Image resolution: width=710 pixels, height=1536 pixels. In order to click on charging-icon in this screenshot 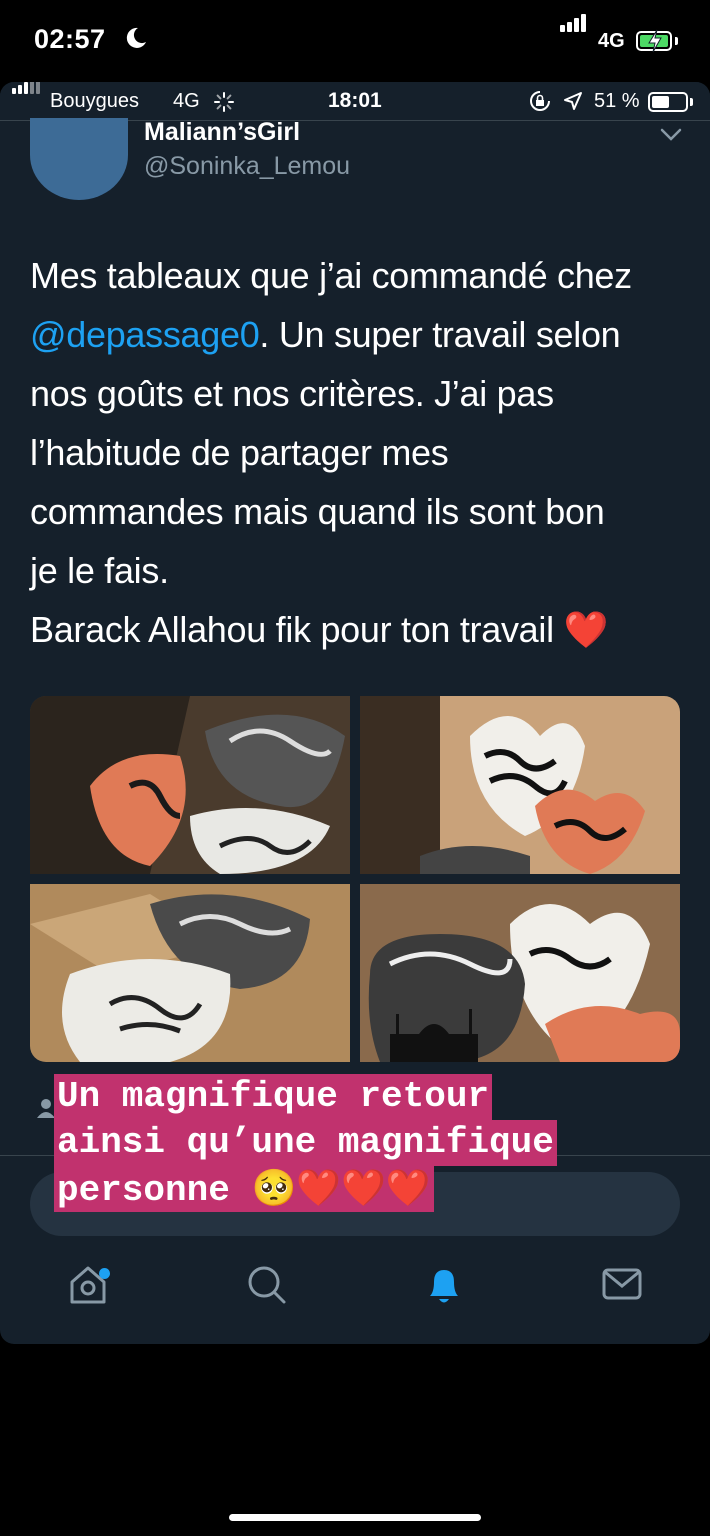, I will do `click(655, 41)`.